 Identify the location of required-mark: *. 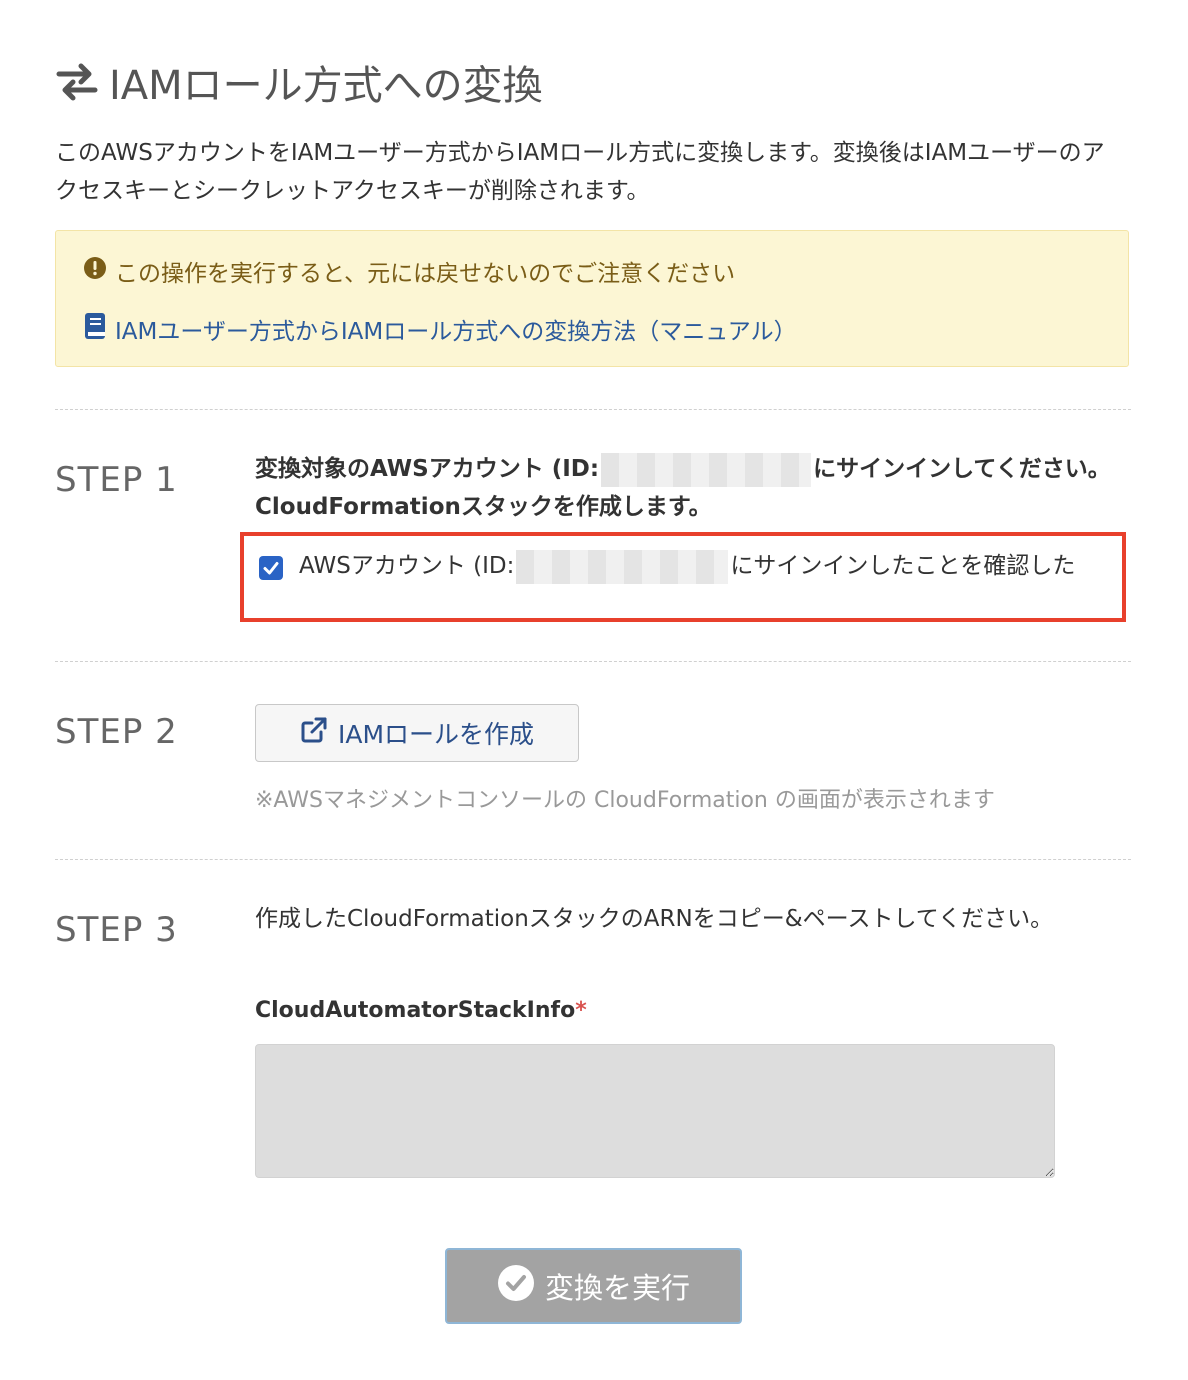
(581, 1010).